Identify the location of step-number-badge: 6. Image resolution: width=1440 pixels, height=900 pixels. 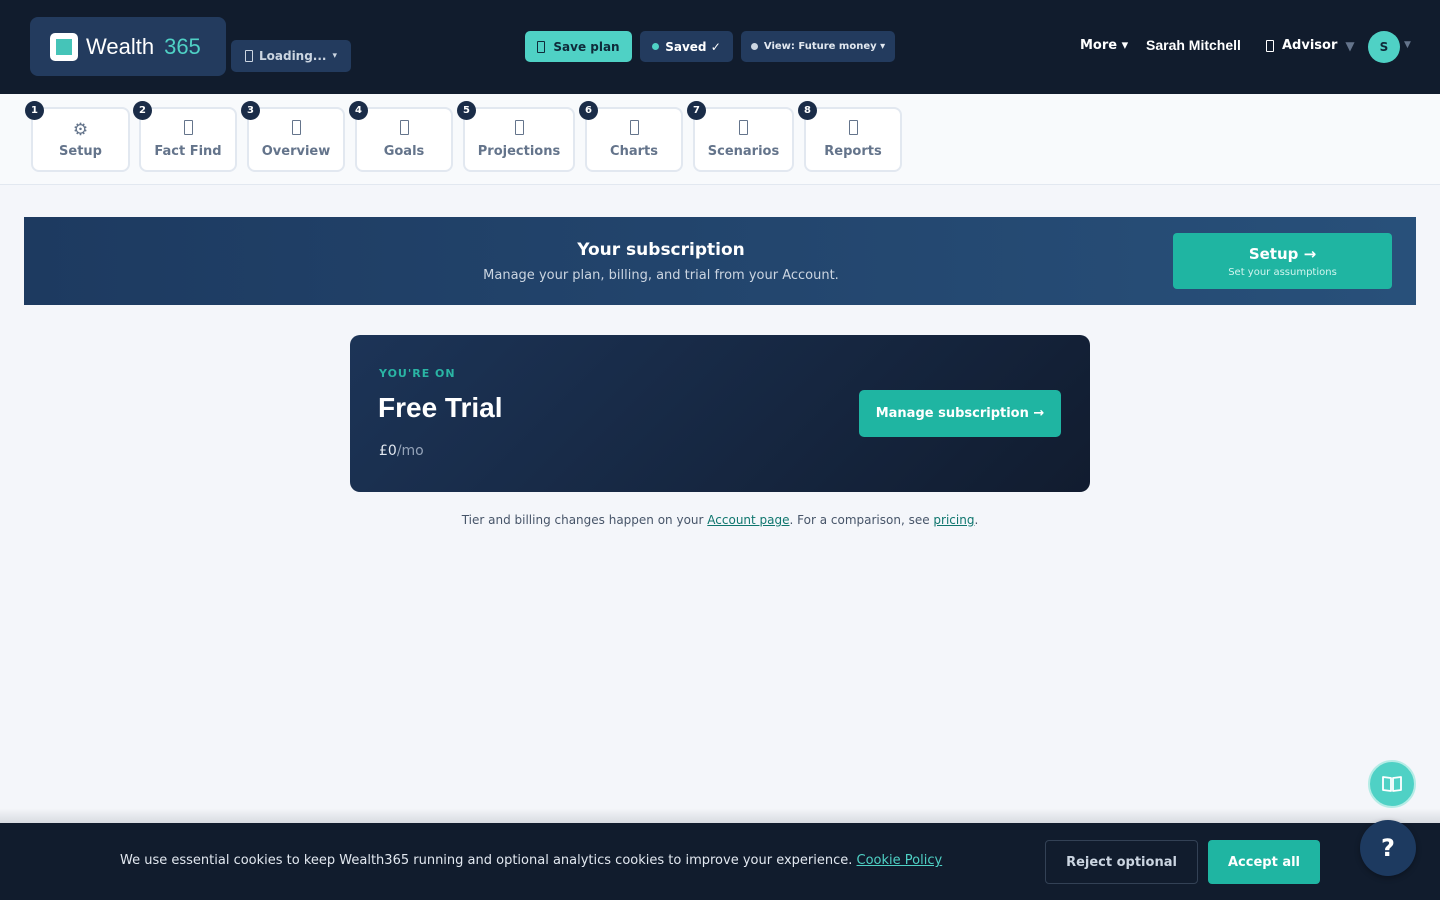
(588, 110).